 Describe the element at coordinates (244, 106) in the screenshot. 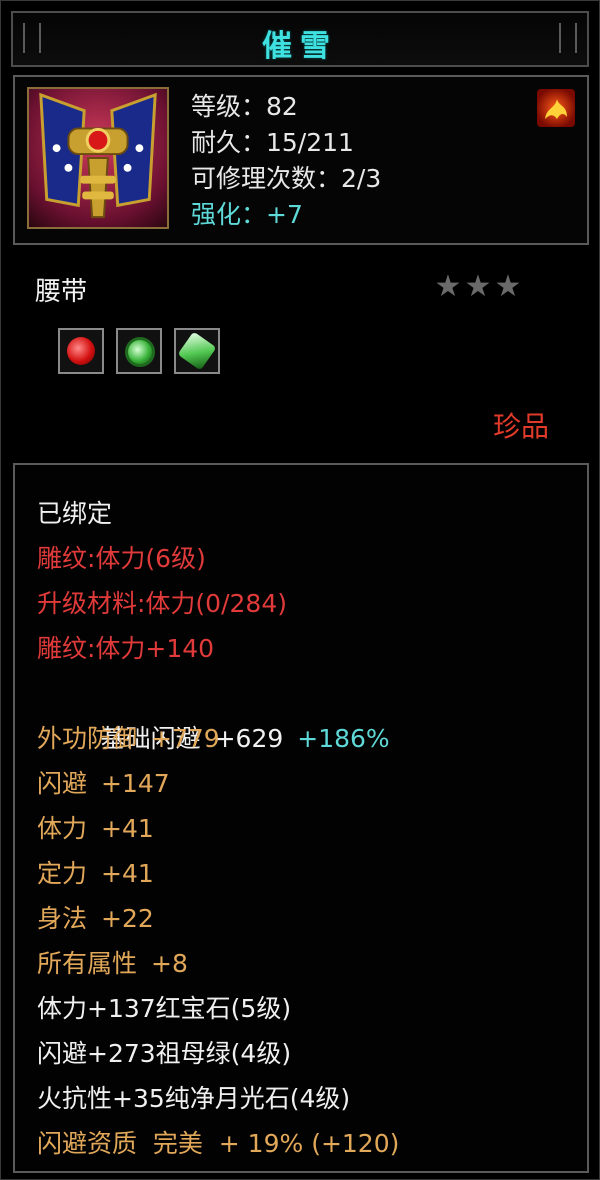

I see `level-row: 等级：82` at that location.